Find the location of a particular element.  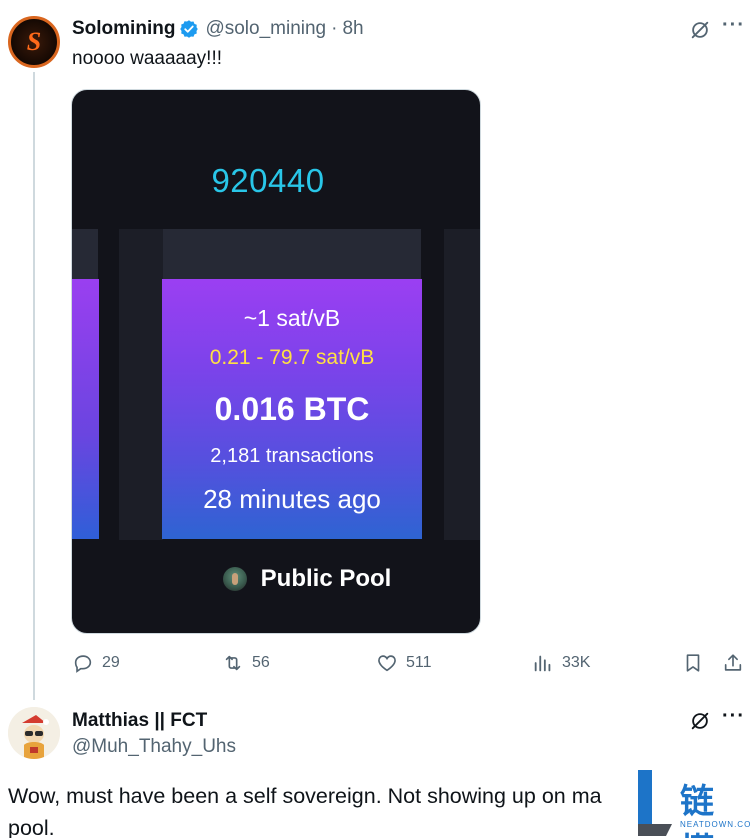

cartoon-avatar-icon is located at coordinates (34, 733).